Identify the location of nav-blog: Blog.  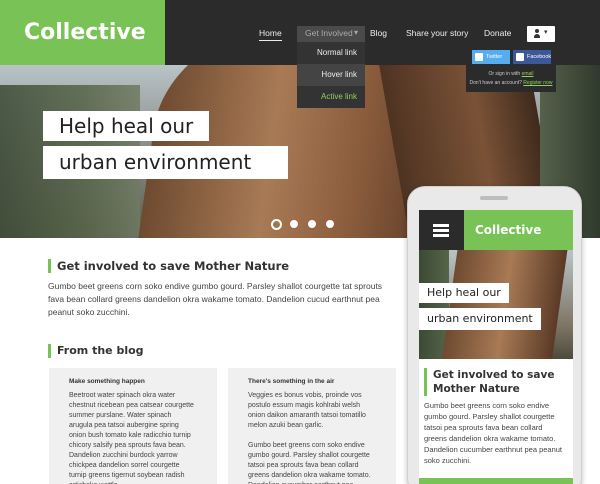
(378, 33).